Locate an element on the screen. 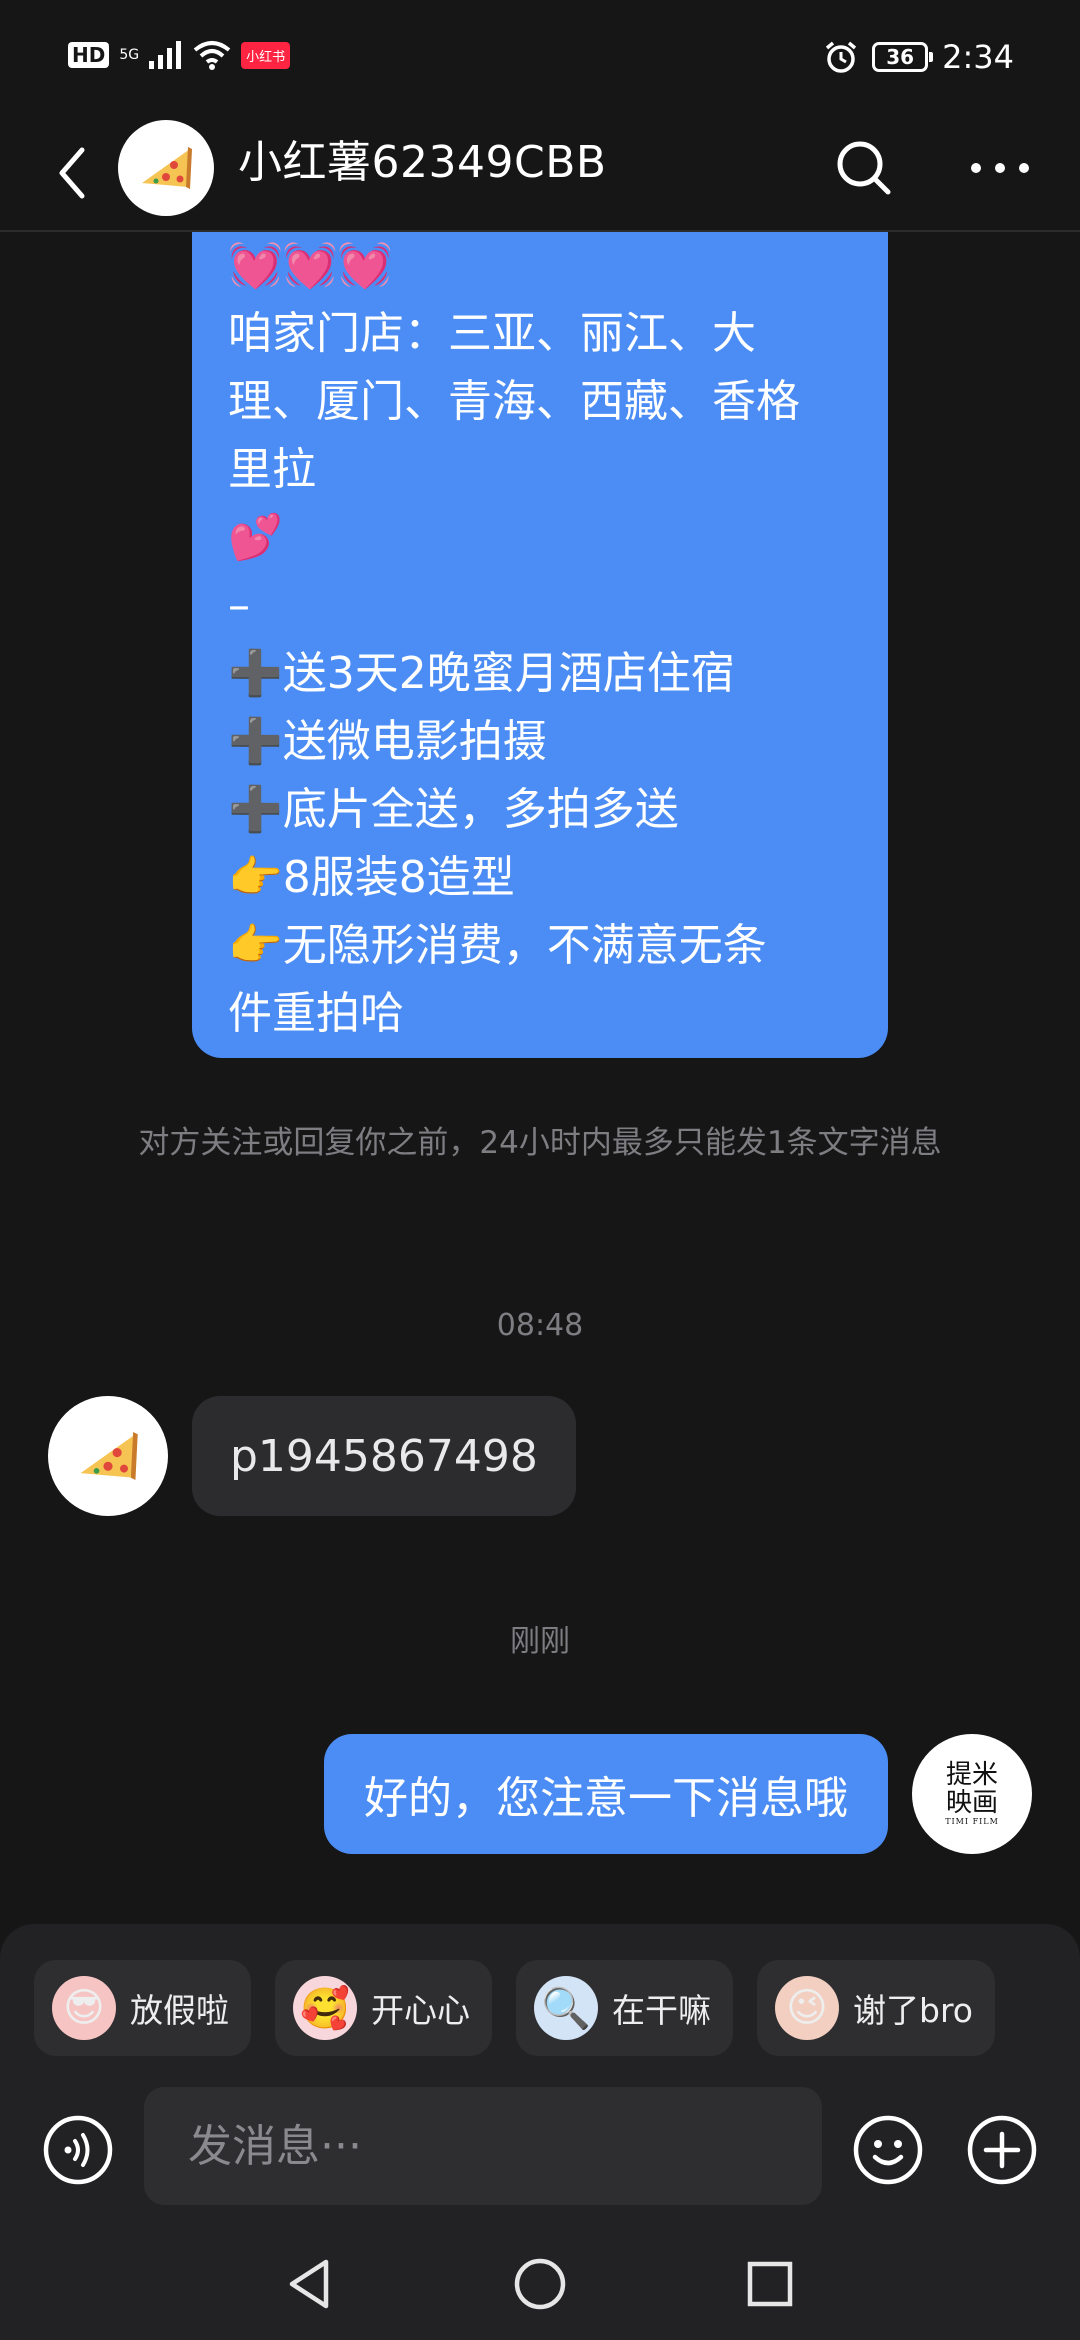 Image resolution: width=1080 pixels, height=2340 pixels. hd-indicator: HD is located at coordinates (89, 55).